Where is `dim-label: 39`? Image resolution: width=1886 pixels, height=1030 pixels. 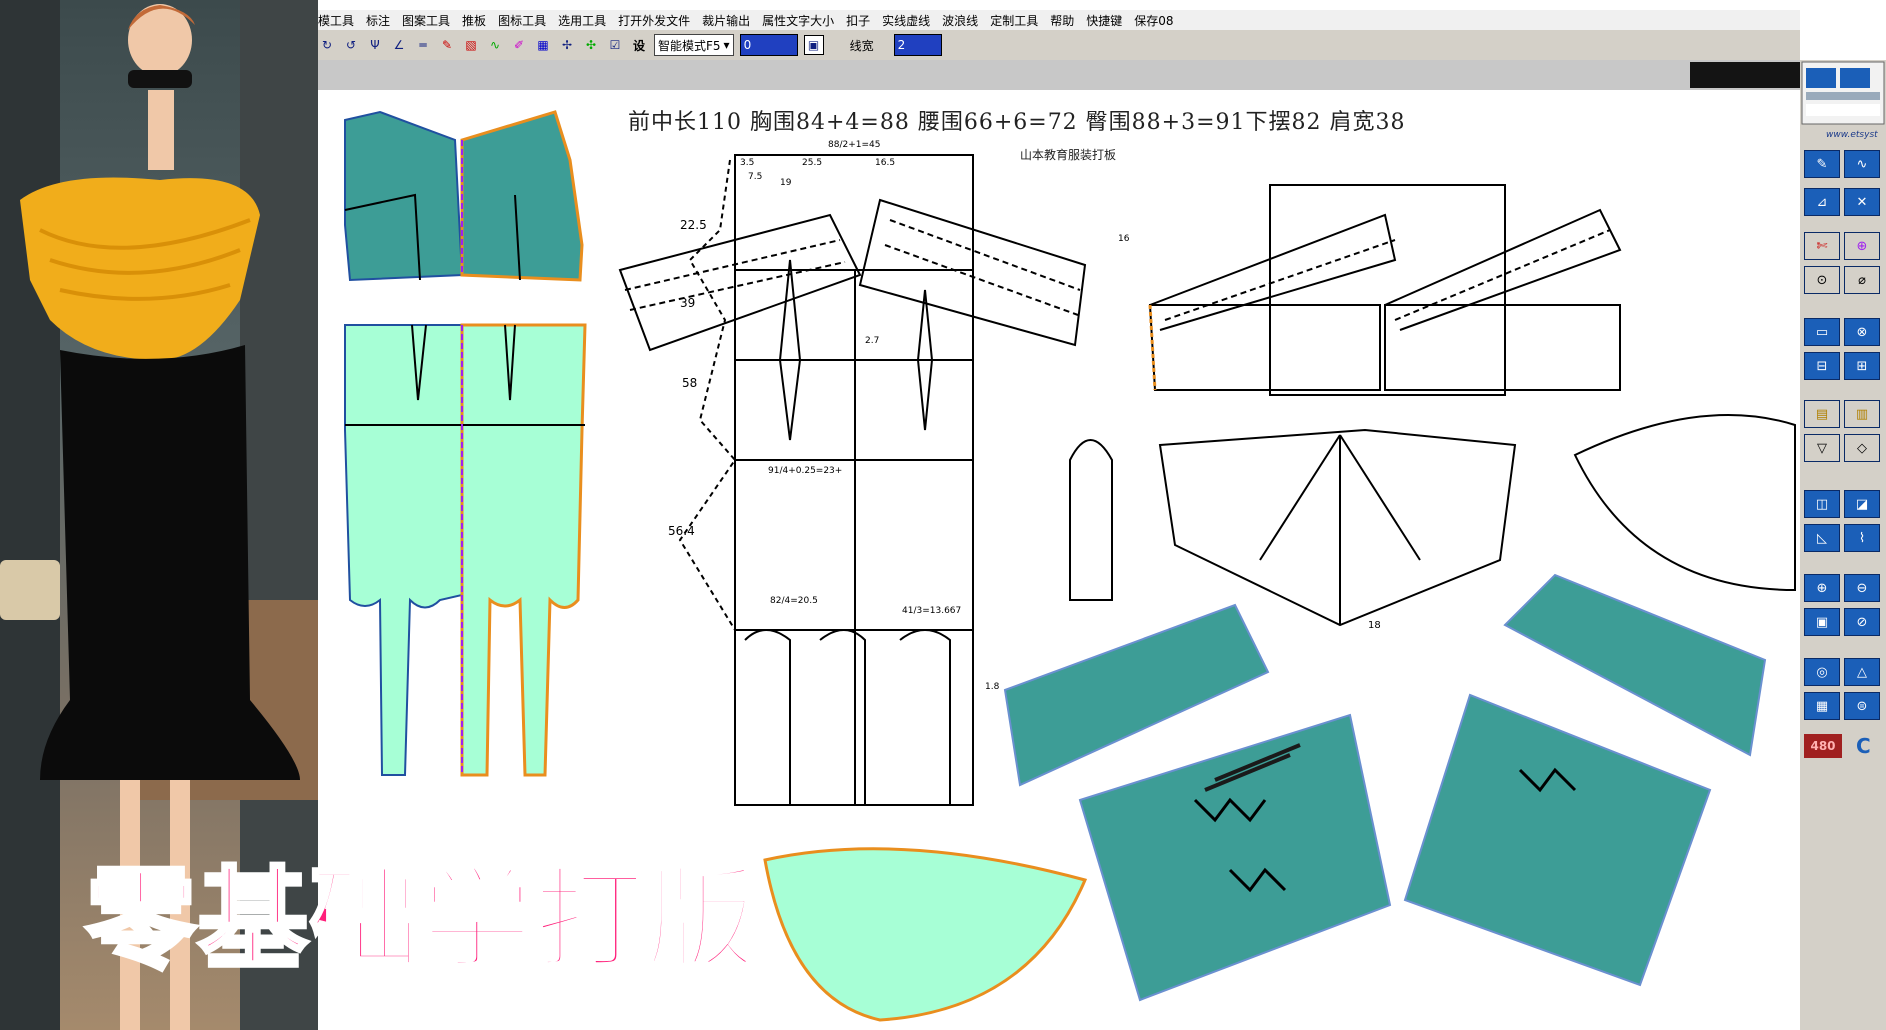 dim-label: 39 is located at coordinates (688, 303).